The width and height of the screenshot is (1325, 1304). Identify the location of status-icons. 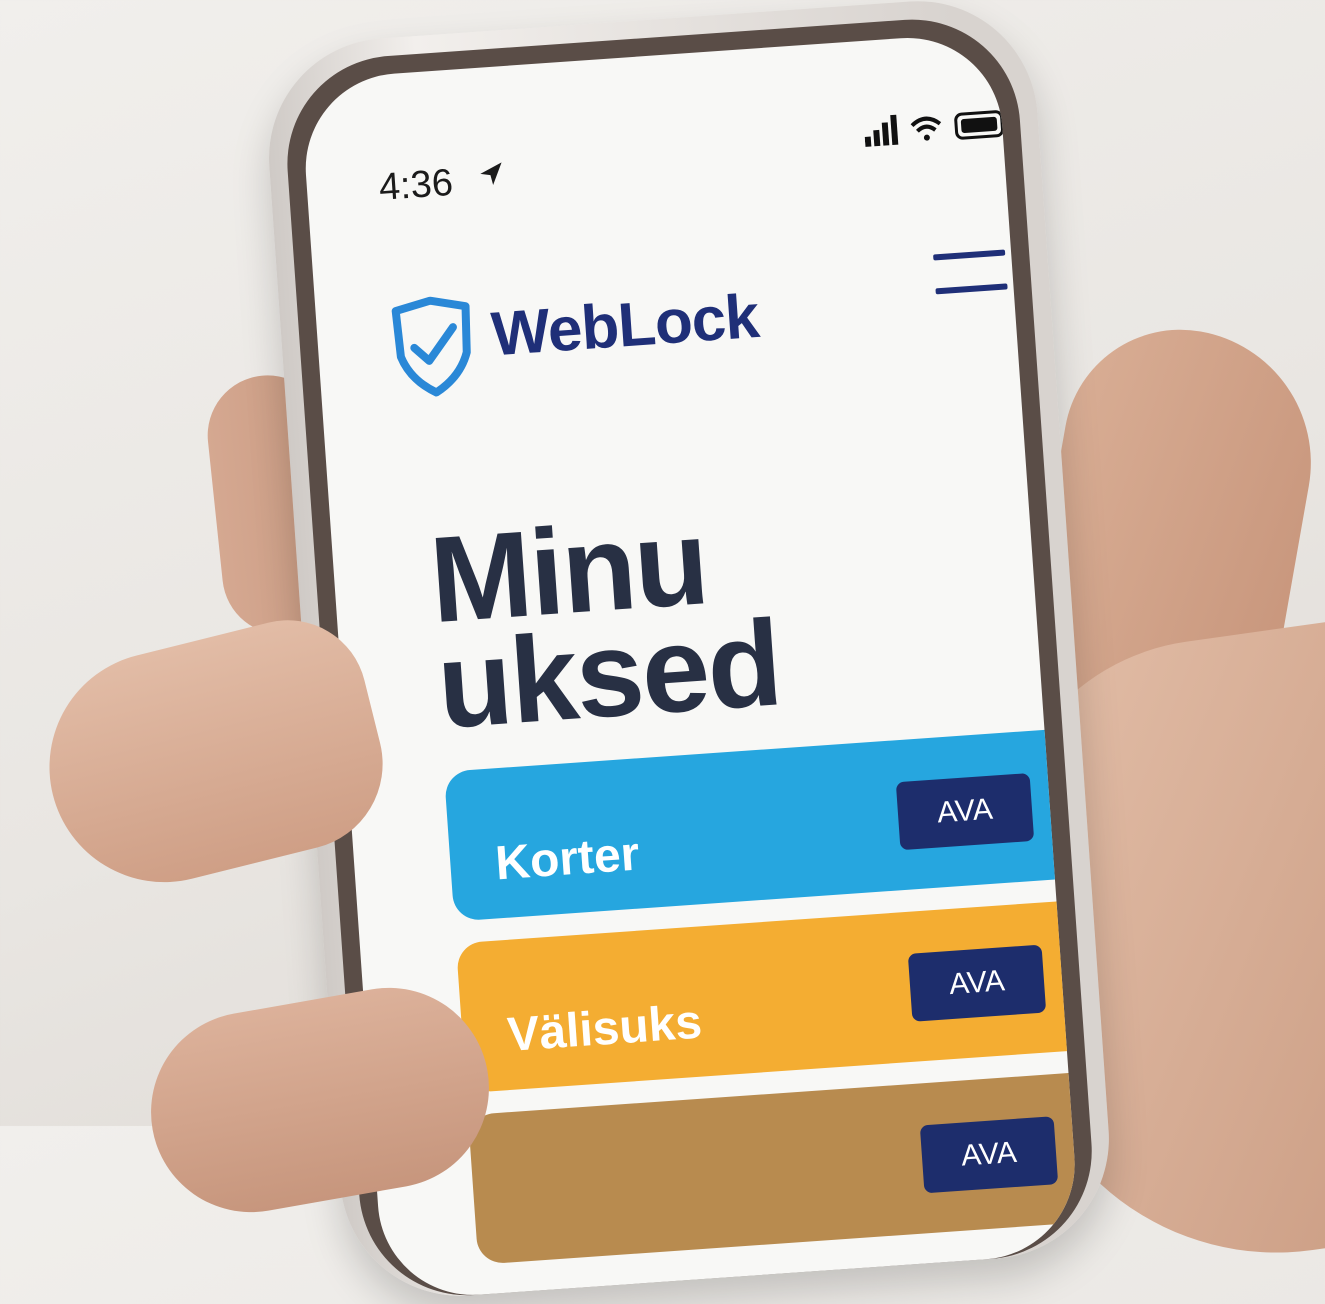
(936, 128).